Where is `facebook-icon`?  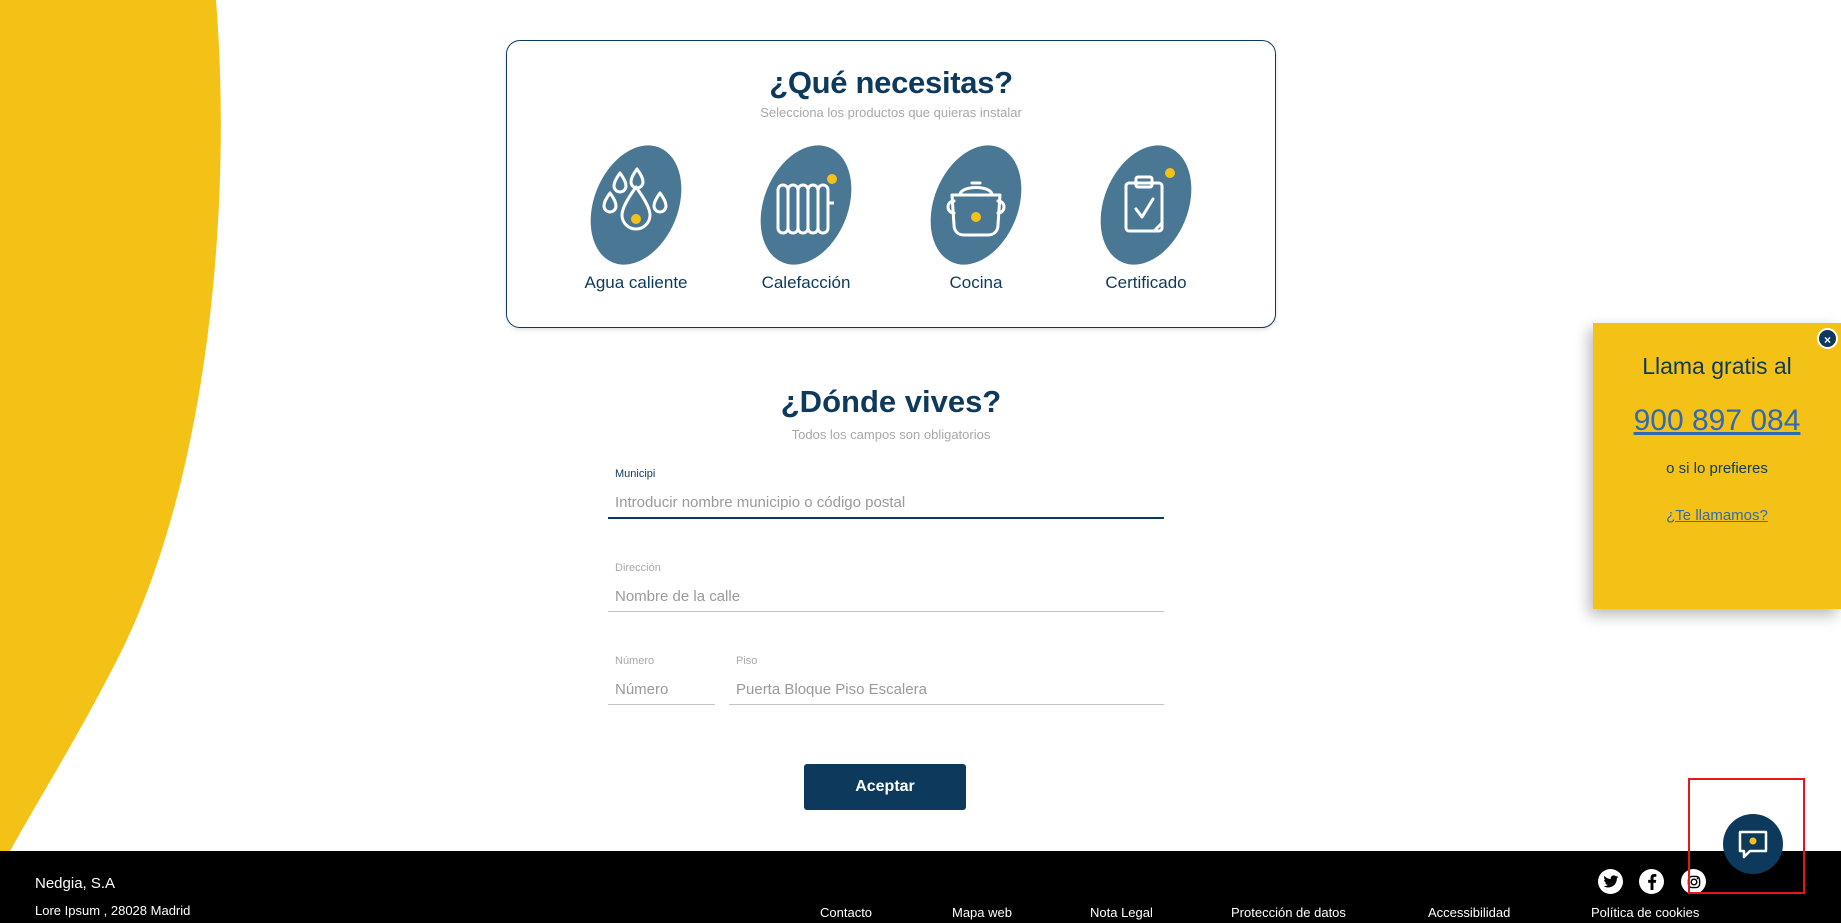 facebook-icon is located at coordinates (1651, 881).